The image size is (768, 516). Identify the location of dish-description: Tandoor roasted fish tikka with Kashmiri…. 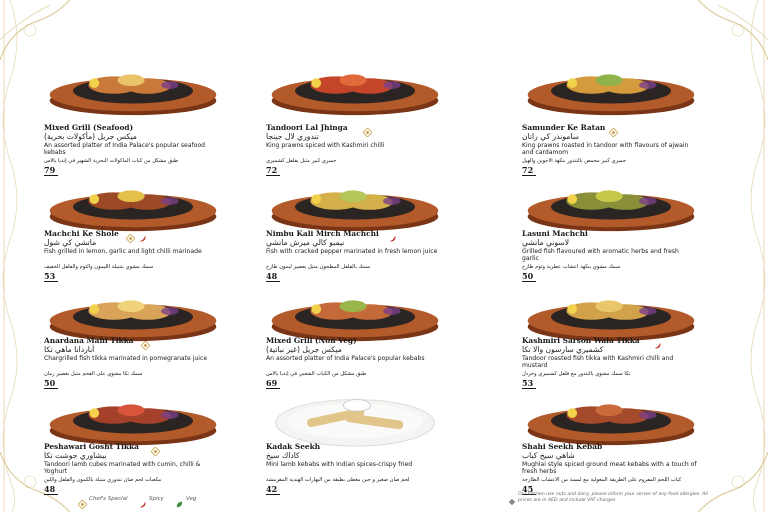
(598, 362).